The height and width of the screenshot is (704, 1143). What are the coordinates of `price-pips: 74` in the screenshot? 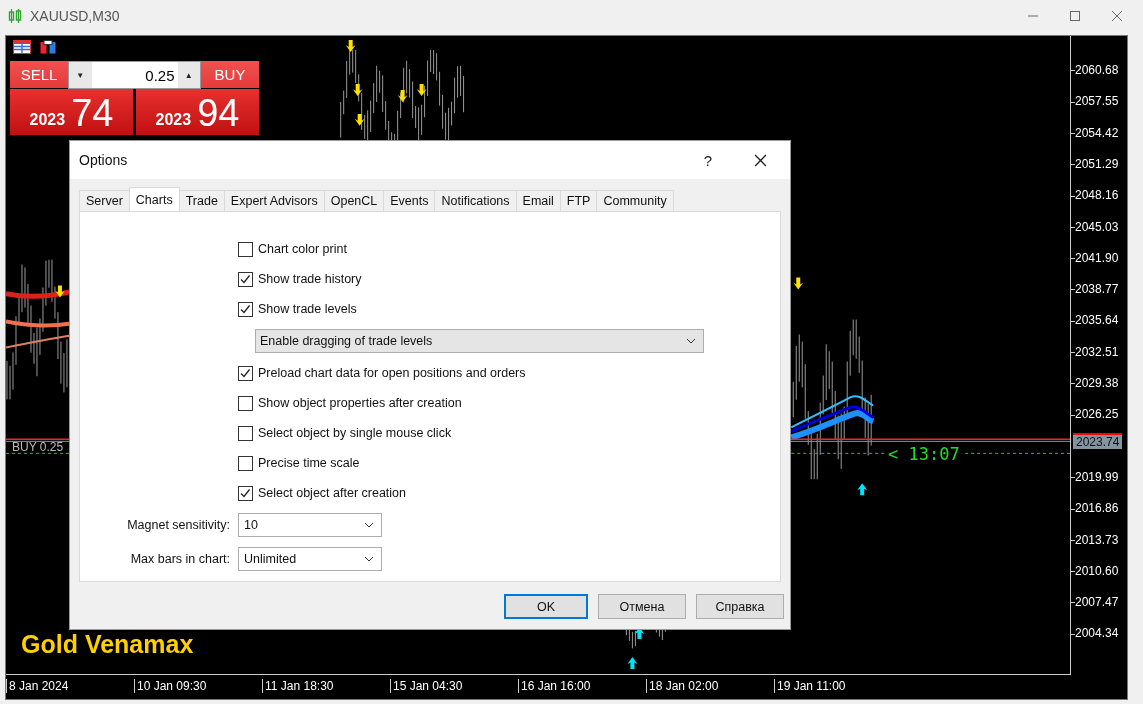 It's located at (92, 113).